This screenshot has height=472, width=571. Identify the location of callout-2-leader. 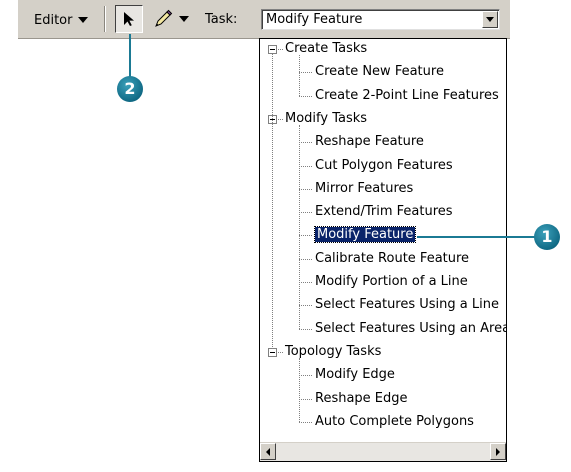
(130, 56).